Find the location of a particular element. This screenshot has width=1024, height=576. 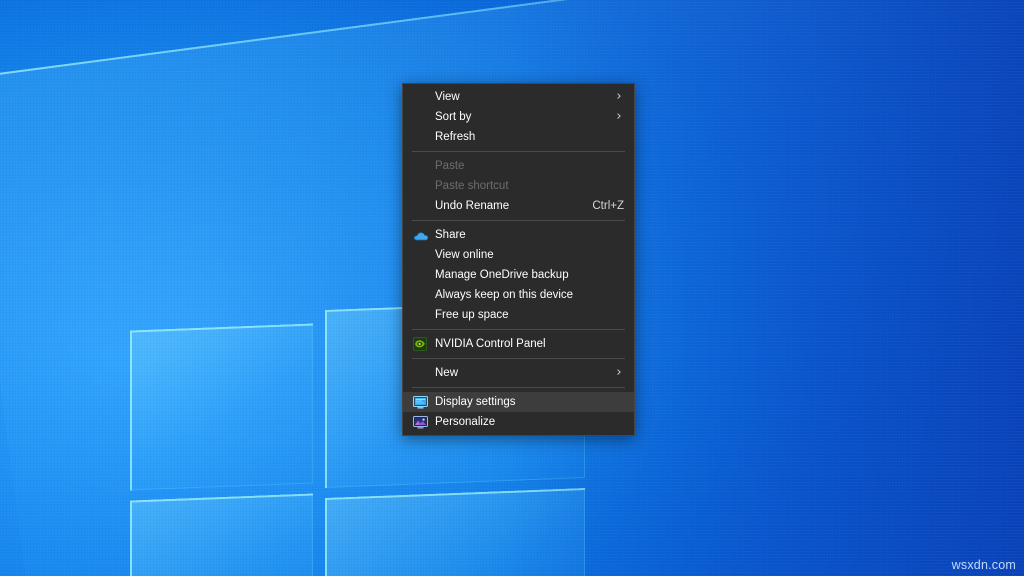

menu-item-view: View › is located at coordinates (518, 97).